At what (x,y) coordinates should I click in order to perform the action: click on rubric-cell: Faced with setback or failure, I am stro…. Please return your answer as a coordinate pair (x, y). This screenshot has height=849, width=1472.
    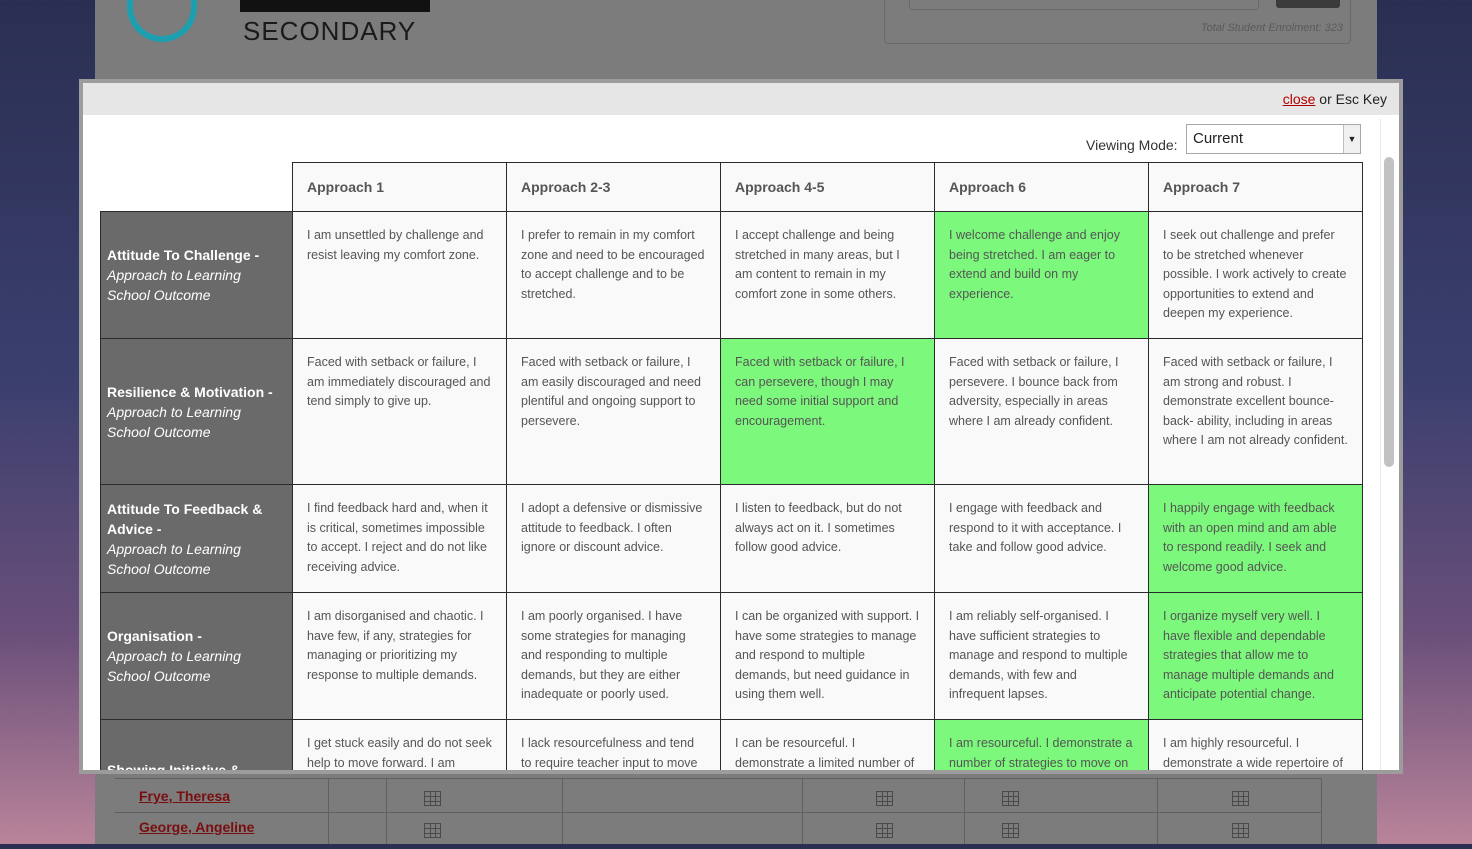
    Looking at the image, I should click on (1255, 411).